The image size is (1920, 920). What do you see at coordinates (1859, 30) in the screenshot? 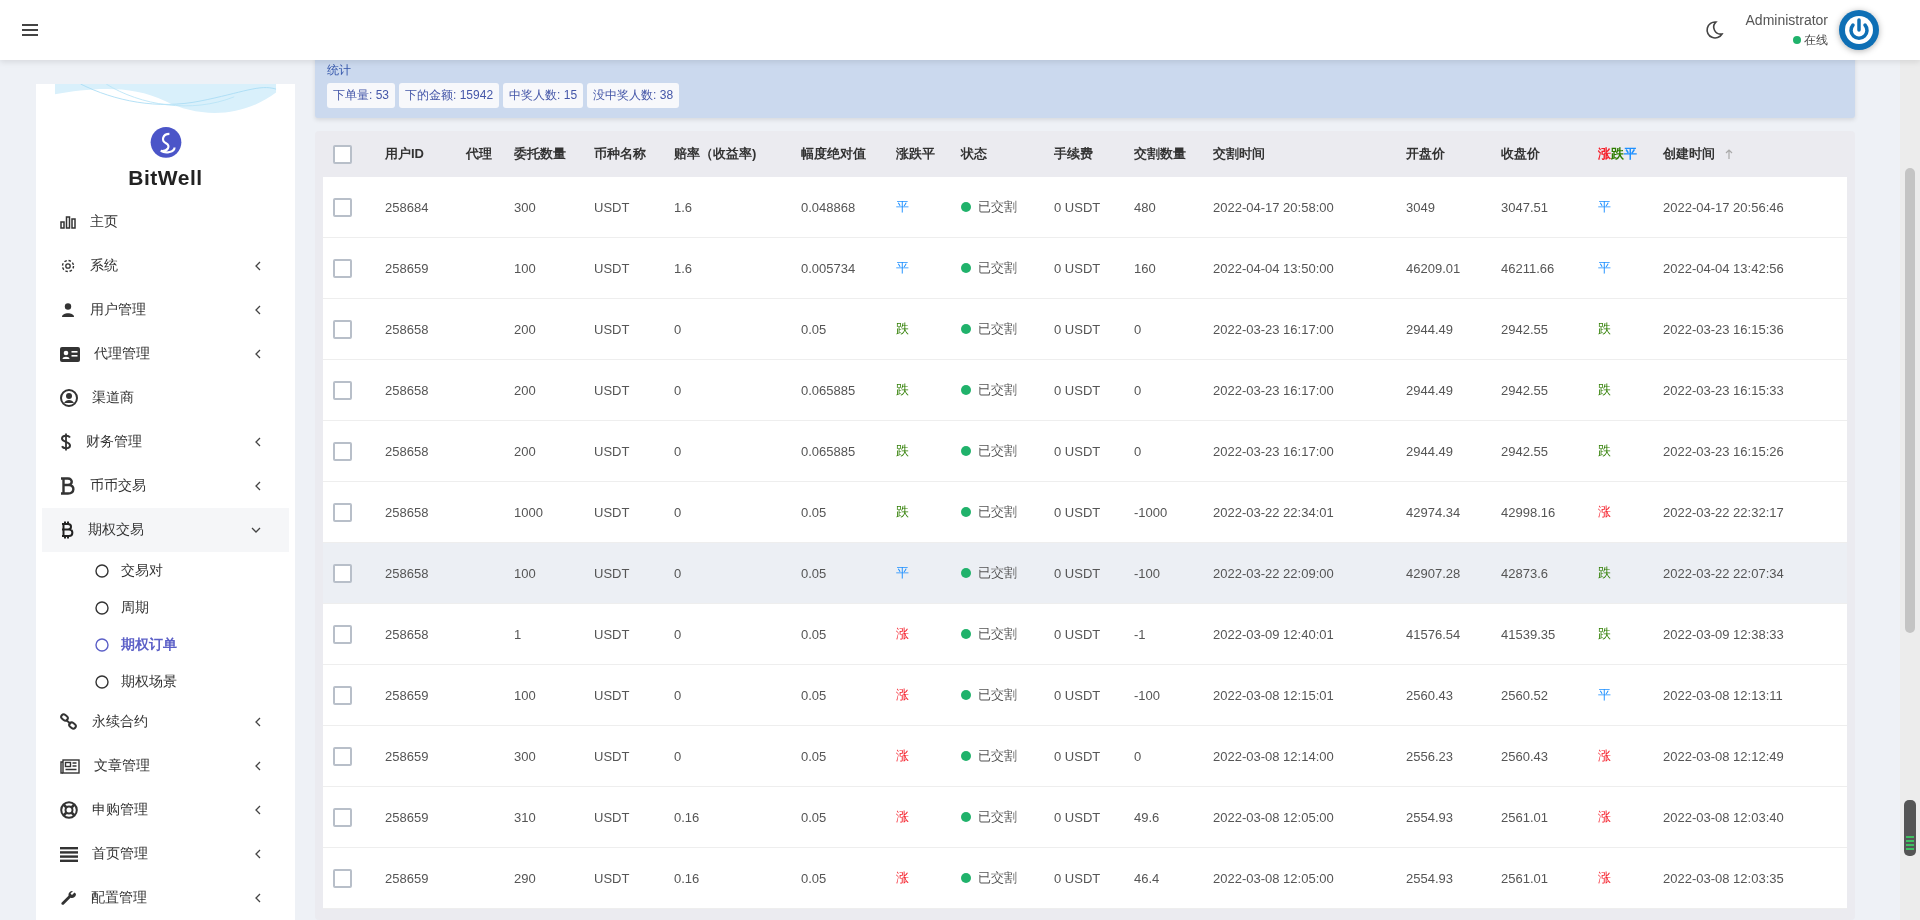
I see `avatar-icon` at bounding box center [1859, 30].